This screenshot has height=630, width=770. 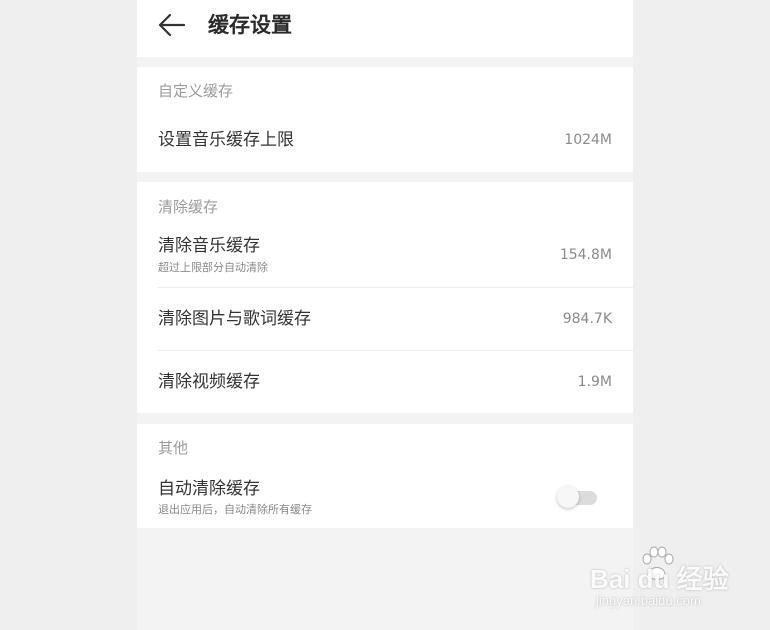 I want to click on music-cache-limit-row: 设置音乐缓存上限 1024M, so click(x=385, y=140).